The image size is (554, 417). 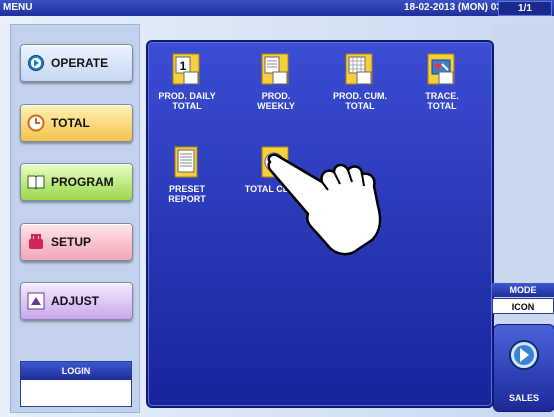 What do you see at coordinates (36, 182) in the screenshot?
I see `book-icon` at bounding box center [36, 182].